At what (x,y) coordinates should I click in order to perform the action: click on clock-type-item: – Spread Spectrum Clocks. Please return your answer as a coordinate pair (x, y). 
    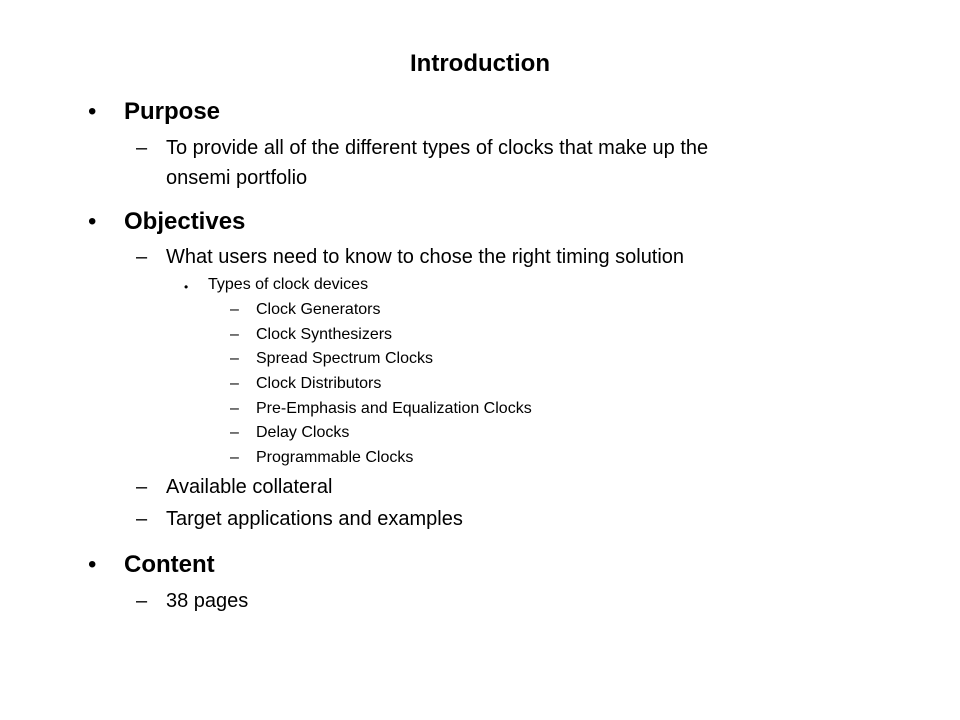
    Looking at the image, I should click on (331, 359).